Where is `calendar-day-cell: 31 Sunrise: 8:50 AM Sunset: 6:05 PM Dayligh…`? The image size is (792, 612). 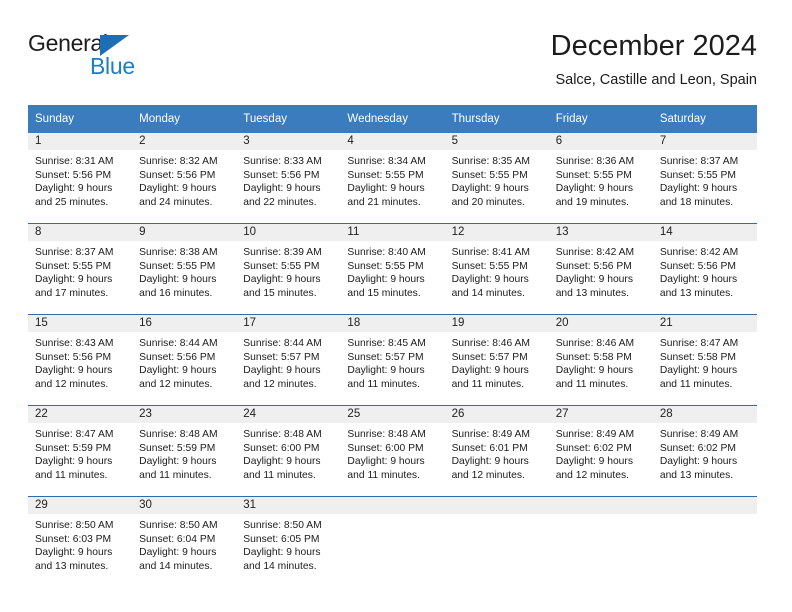 calendar-day-cell: 31 Sunrise: 8:50 AM Sunset: 6:05 PM Dayligh… is located at coordinates (288, 541).